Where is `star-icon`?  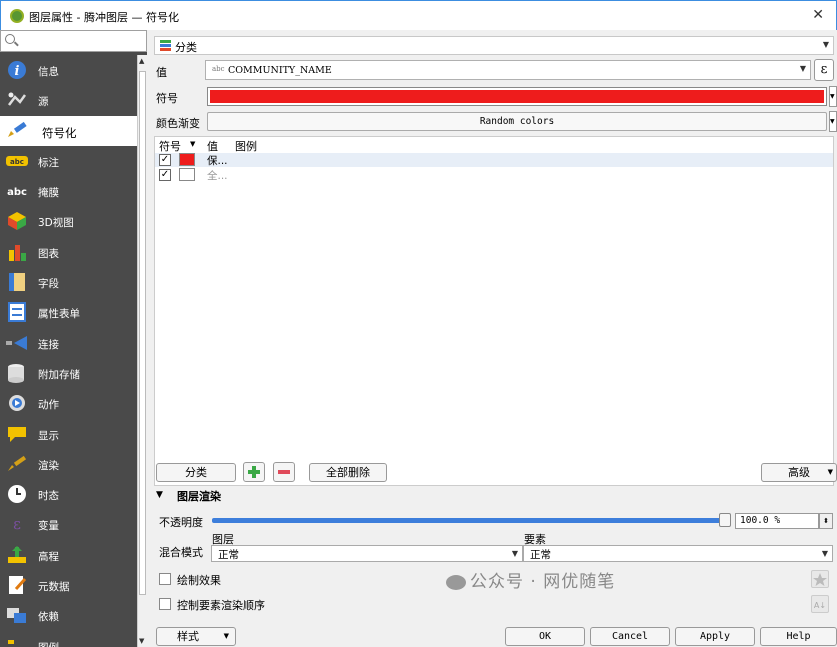
star-icon is located at coordinates (820, 579).